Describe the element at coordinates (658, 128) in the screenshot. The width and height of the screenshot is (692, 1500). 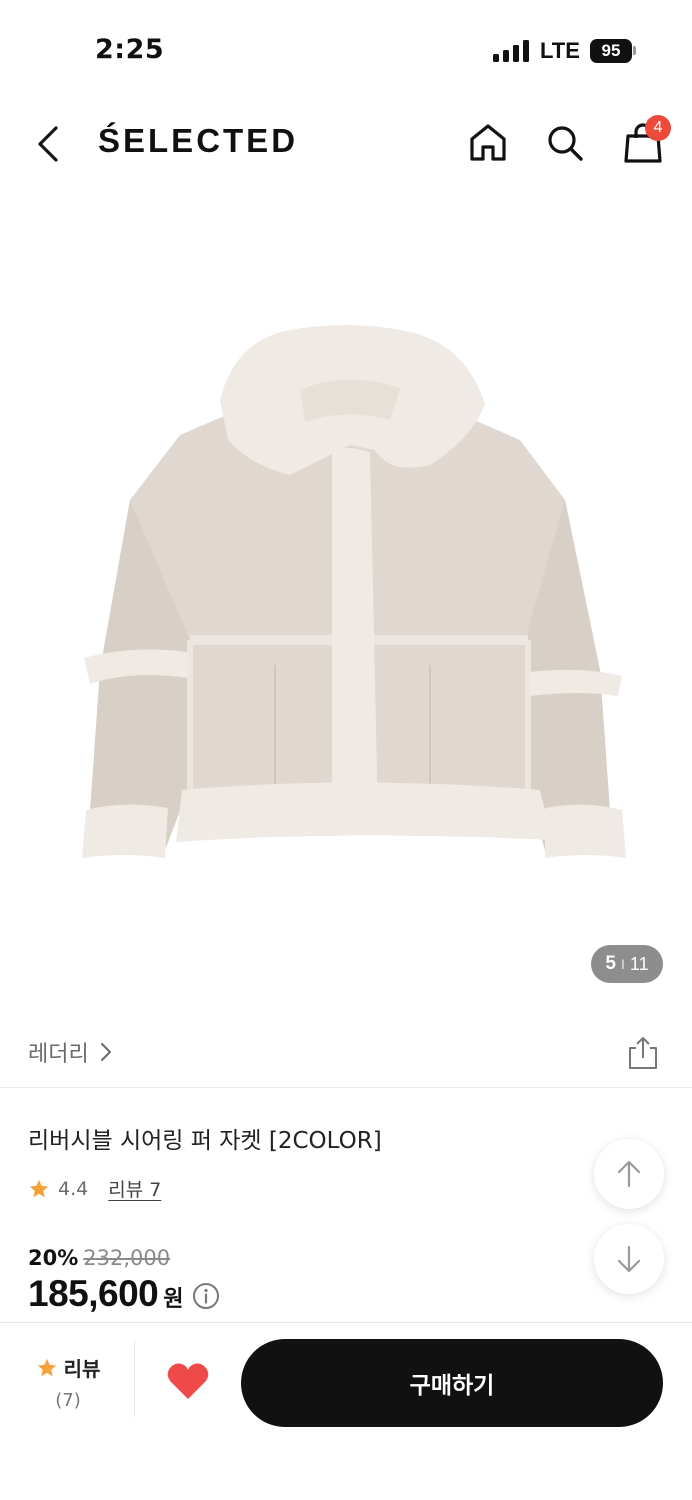
I see `cart-count-badge: 4` at that location.